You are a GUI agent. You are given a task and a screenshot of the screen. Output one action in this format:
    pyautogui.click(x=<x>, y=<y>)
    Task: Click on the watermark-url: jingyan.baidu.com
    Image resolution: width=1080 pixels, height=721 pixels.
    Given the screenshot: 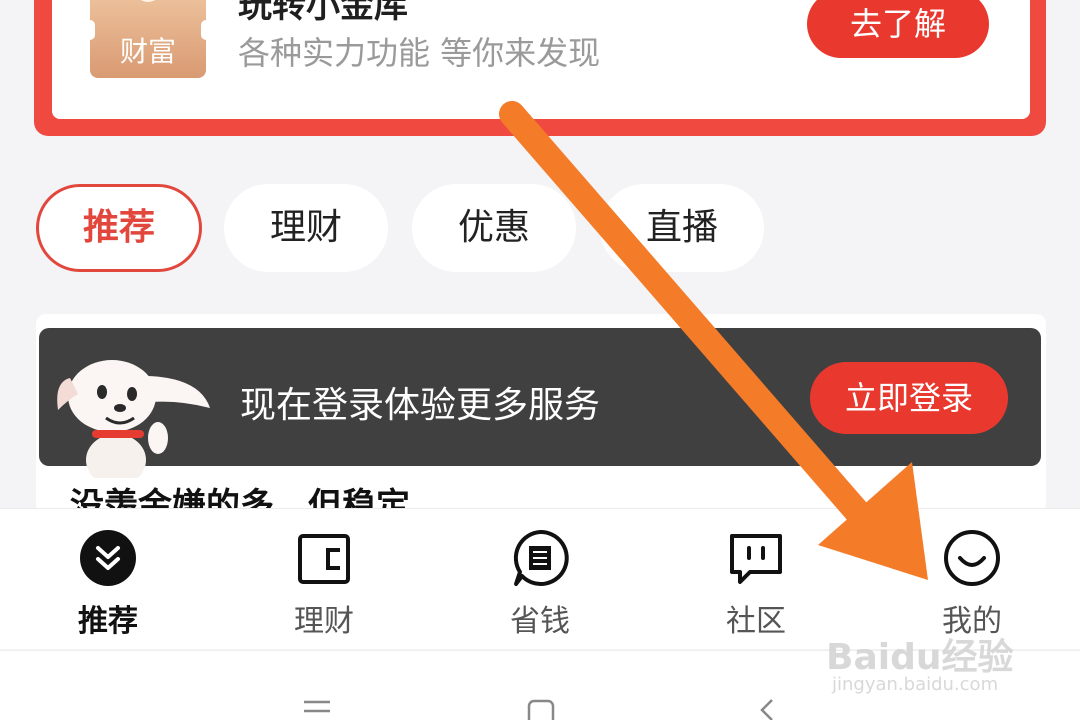 What is the action you would take?
    pyautogui.click(x=915, y=684)
    